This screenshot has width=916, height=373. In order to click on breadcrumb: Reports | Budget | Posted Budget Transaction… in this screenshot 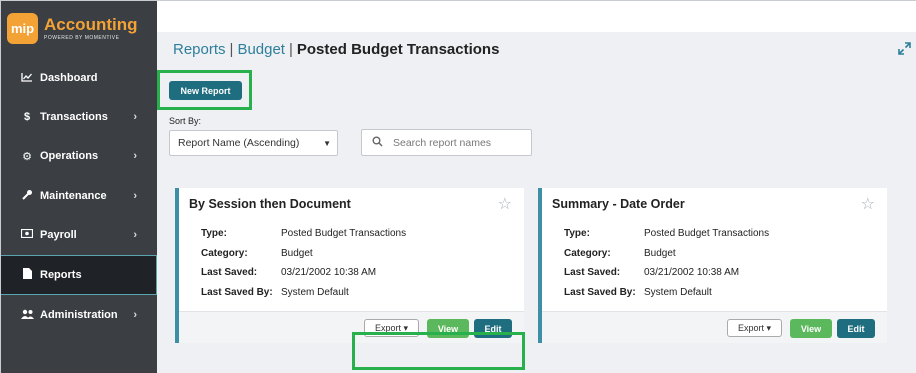, I will do `click(336, 49)`.